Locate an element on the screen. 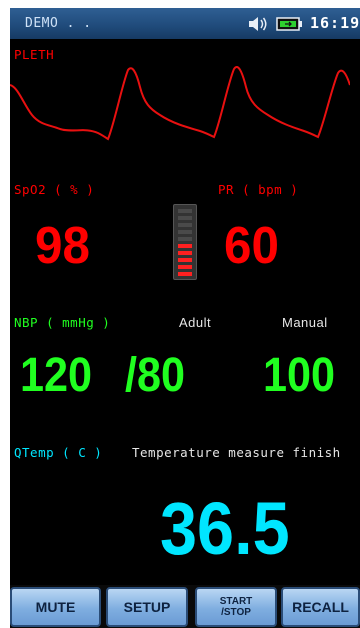  signal-strength-bar is located at coordinates (185, 242).